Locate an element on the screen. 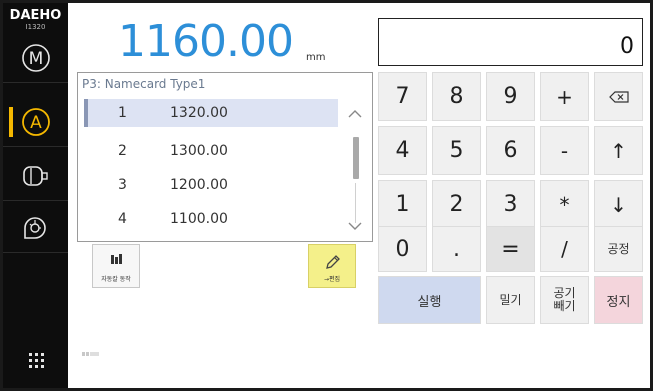 The width and height of the screenshot is (653, 391). selected-marker is located at coordinates (86, 113).